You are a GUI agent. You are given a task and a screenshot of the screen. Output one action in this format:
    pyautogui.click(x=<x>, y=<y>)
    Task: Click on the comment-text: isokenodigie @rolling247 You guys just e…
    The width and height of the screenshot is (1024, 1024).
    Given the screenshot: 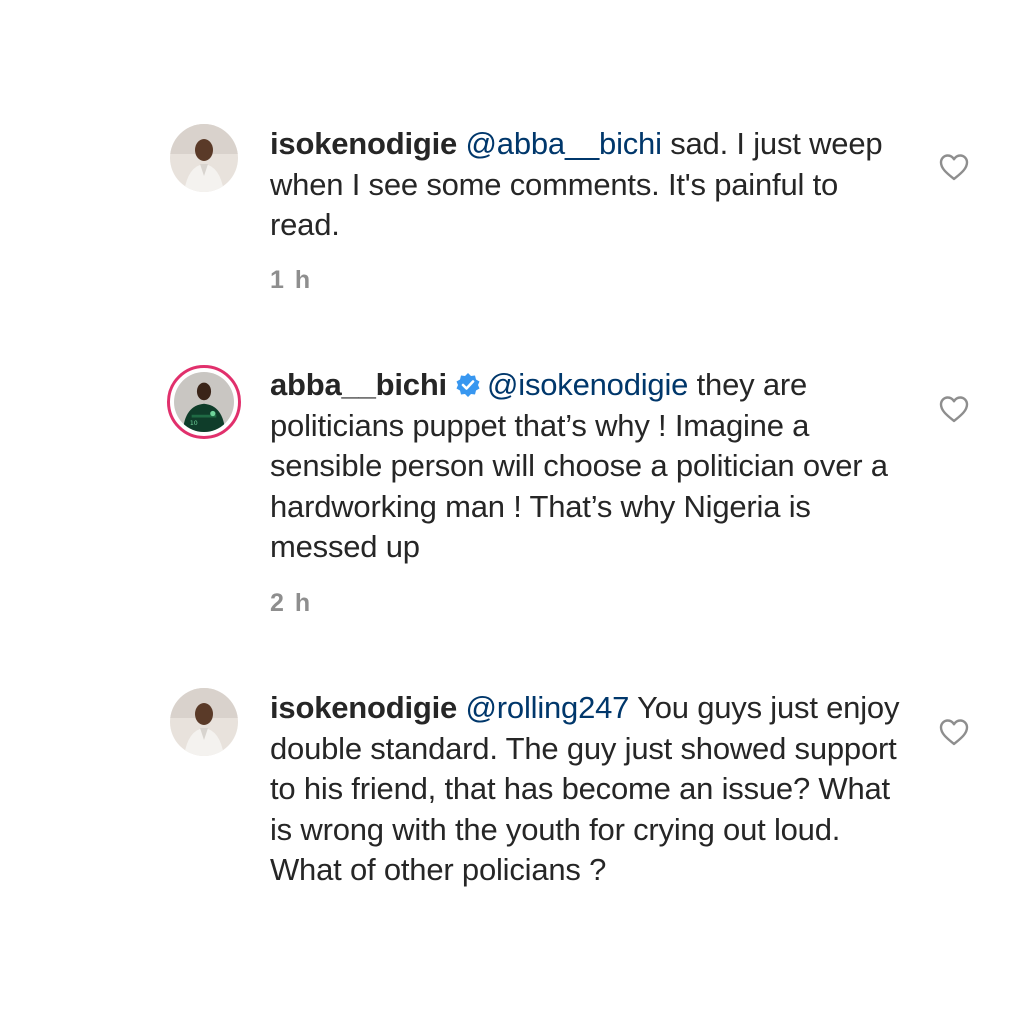 What is the action you would take?
    pyautogui.click(x=585, y=789)
    